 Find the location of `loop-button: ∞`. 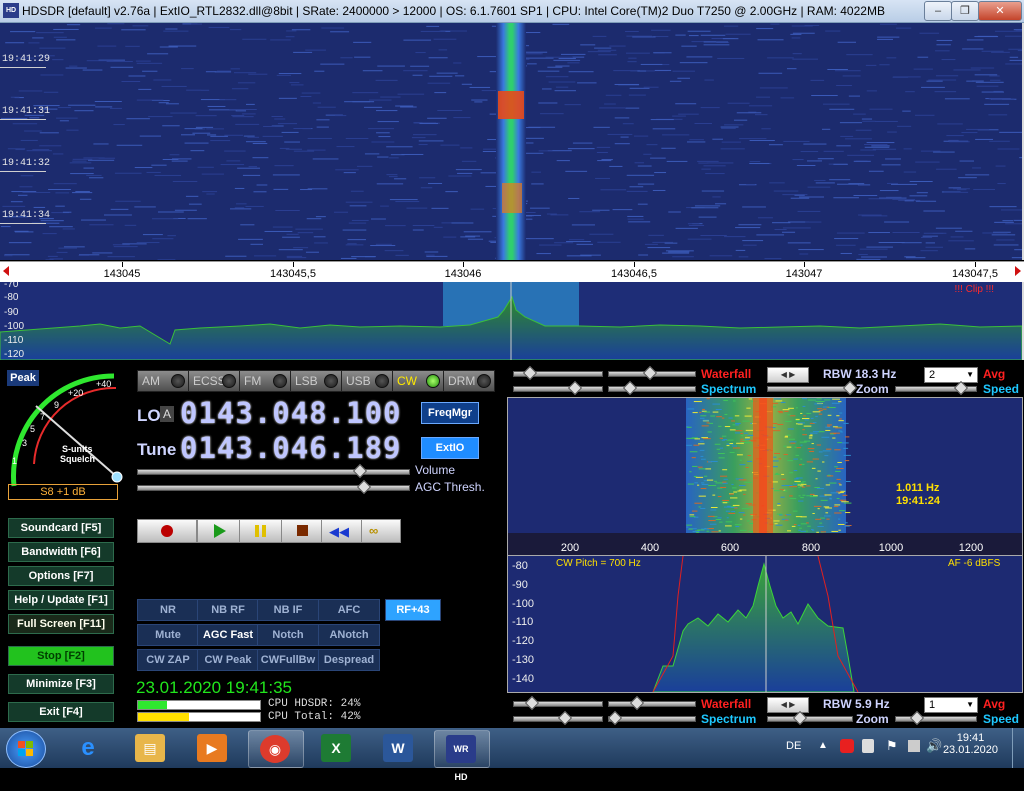

loop-button: ∞ is located at coordinates (381, 531).